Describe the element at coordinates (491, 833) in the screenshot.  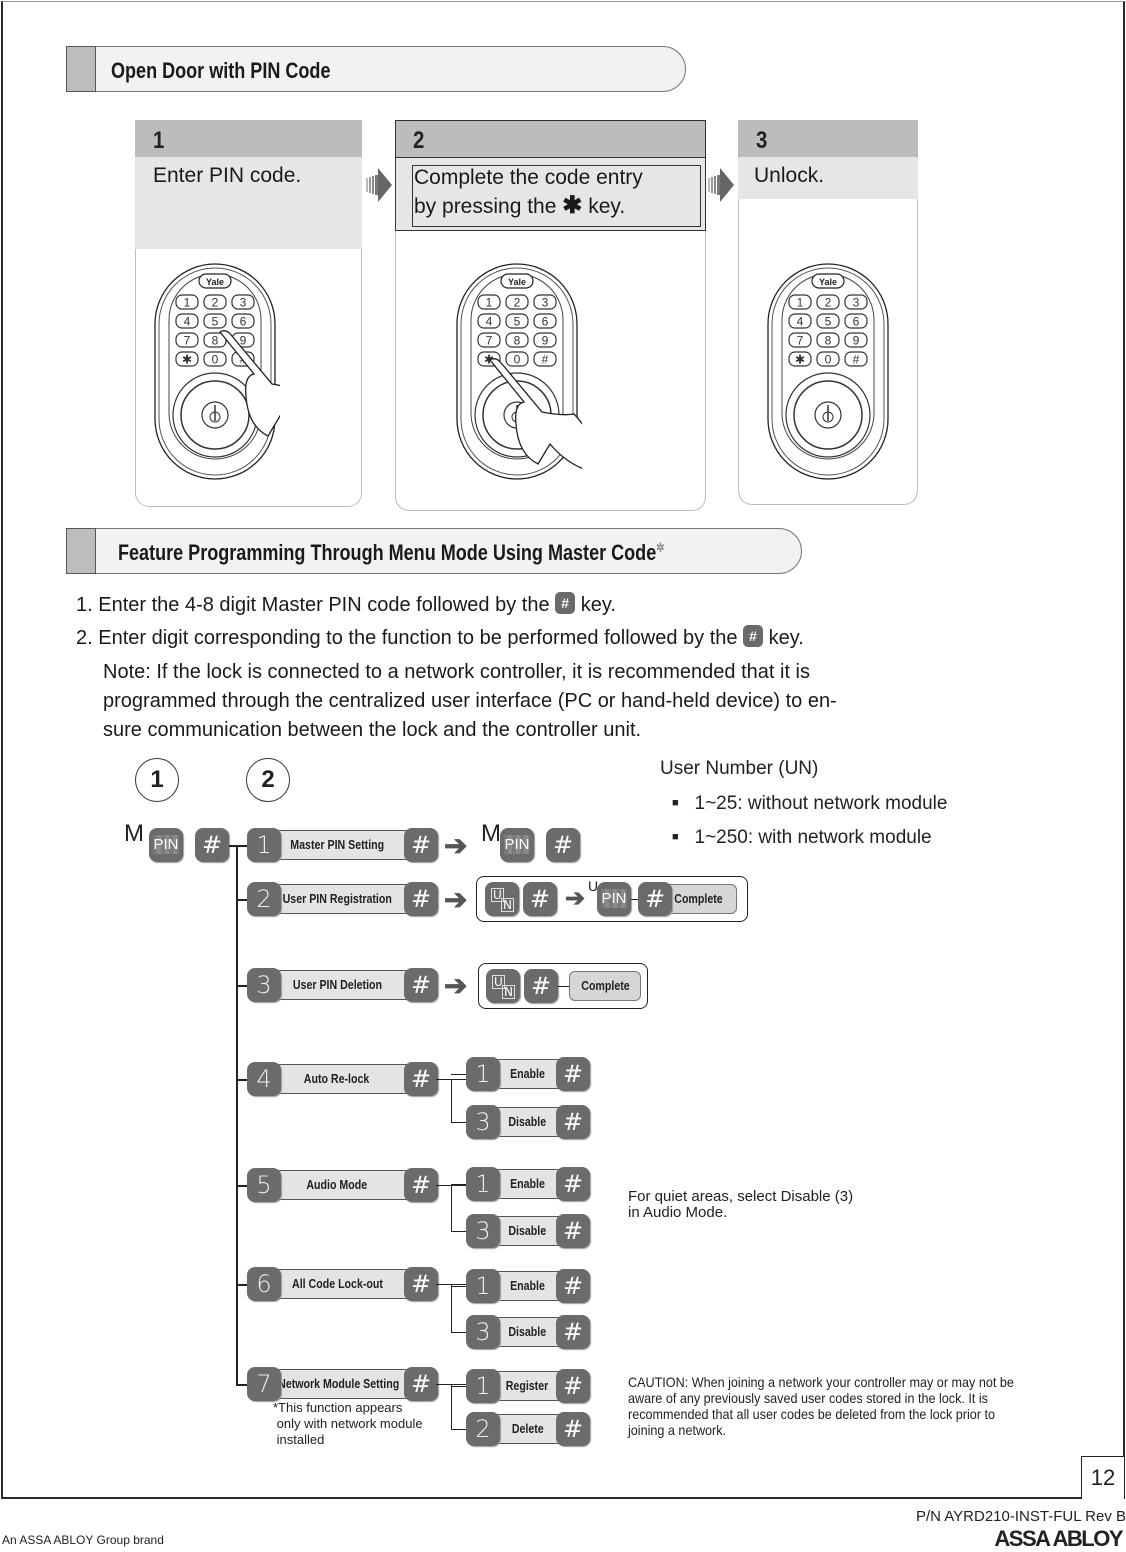
I see `master-label: M` at that location.